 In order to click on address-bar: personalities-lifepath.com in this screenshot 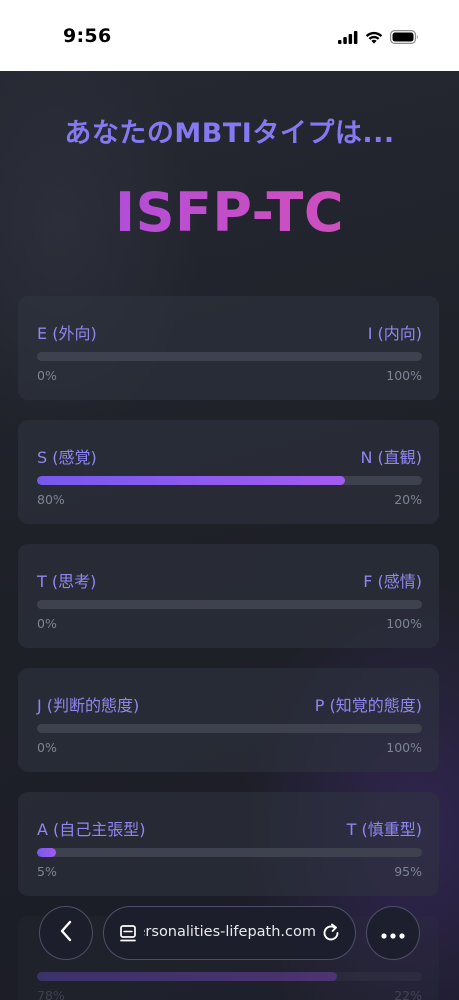, I will do `click(229, 933)`.